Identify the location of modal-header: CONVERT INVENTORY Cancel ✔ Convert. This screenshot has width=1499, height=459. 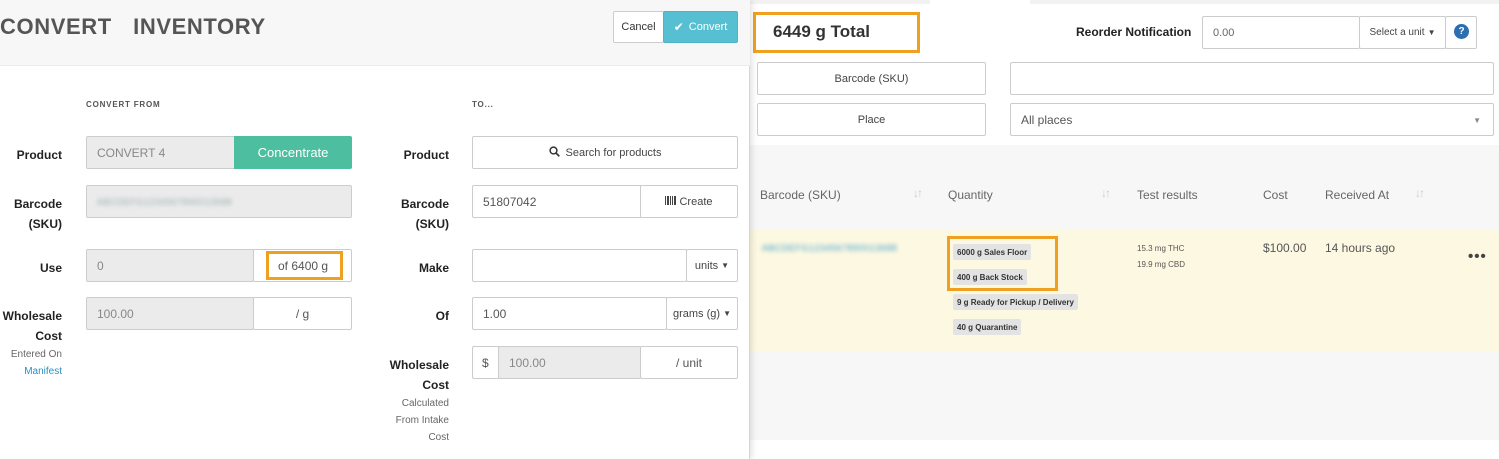
(375, 33).